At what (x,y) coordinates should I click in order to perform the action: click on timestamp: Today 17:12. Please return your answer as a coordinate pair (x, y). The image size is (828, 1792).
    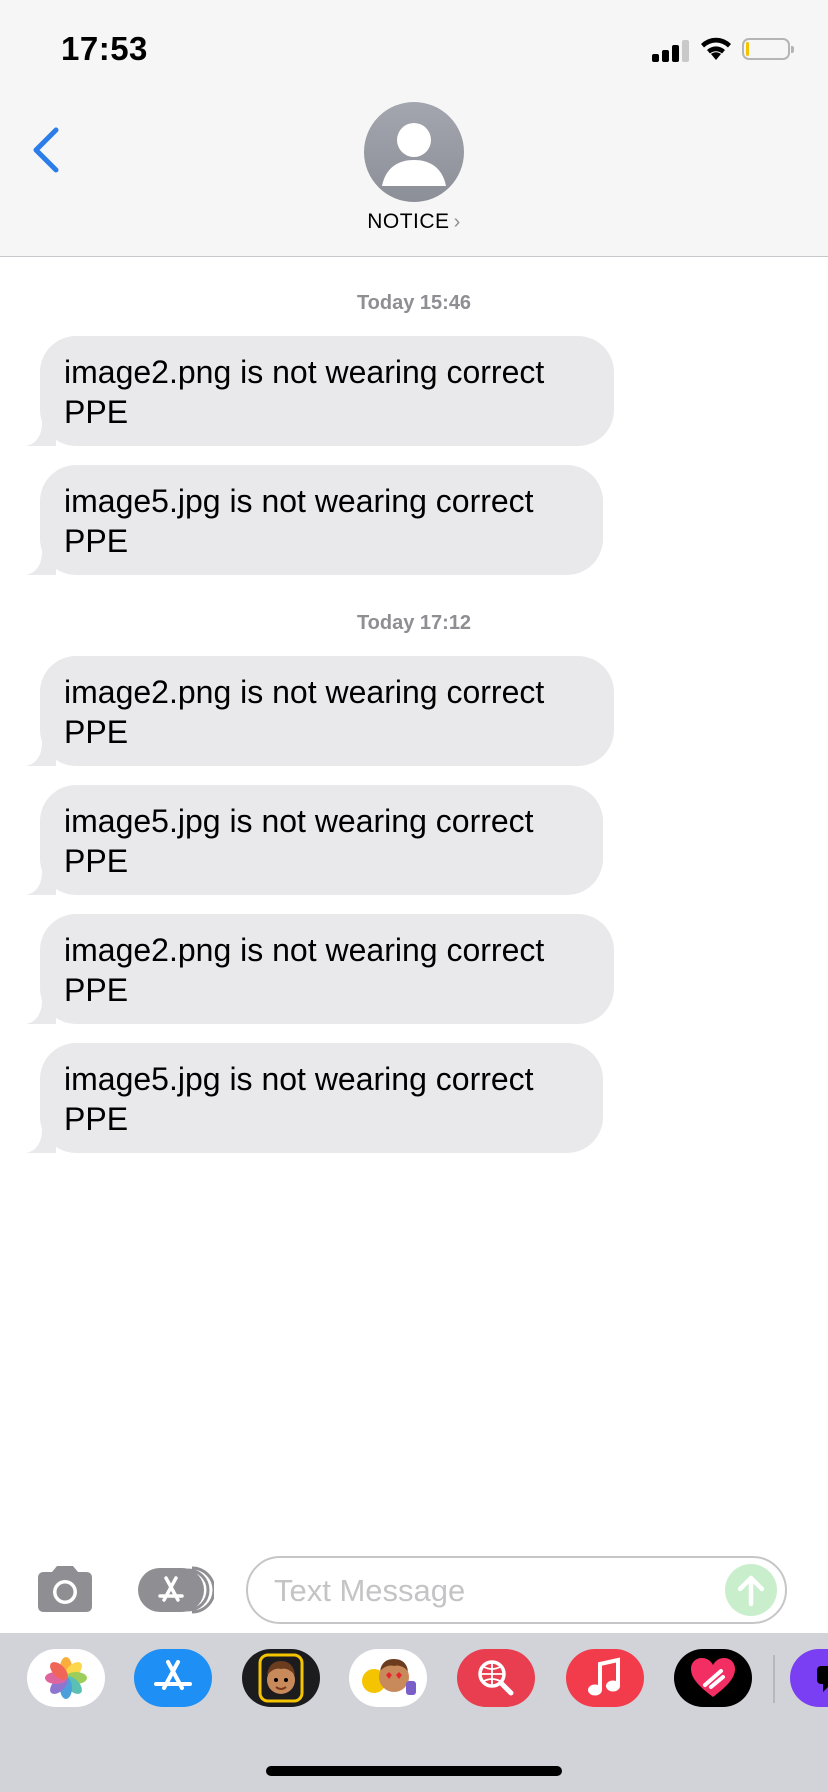
    Looking at the image, I should click on (414, 623).